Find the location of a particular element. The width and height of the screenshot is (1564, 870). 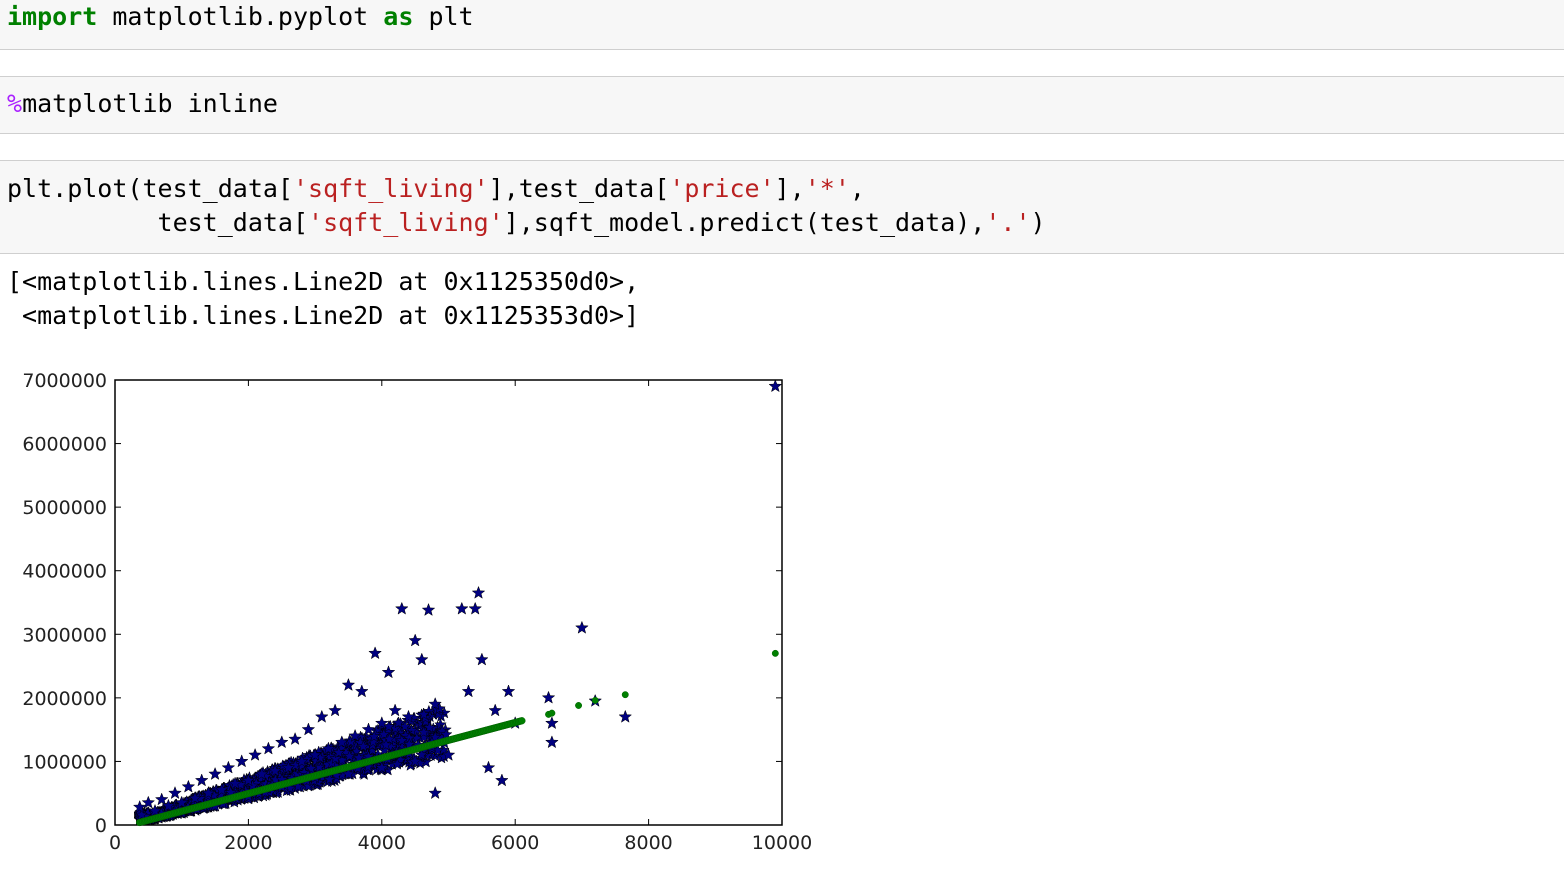

code-cell-magic: %matplotlib inline is located at coordinates (782, 105).